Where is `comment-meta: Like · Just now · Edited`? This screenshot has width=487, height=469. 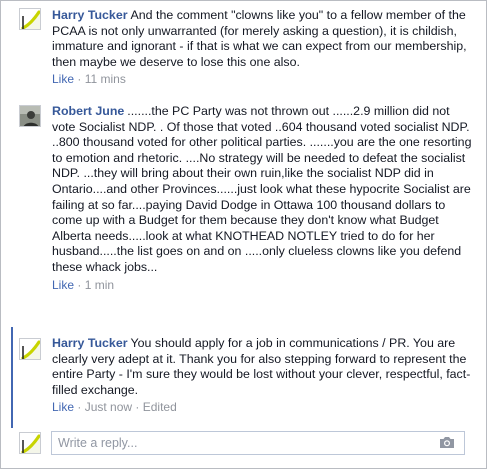 comment-meta: Like · Just now · Edited is located at coordinates (263, 408).